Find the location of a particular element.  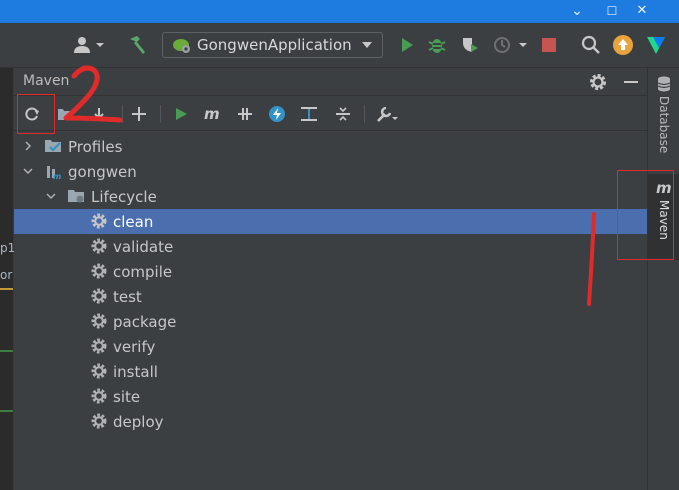

update-icon is located at coordinates (623, 45).